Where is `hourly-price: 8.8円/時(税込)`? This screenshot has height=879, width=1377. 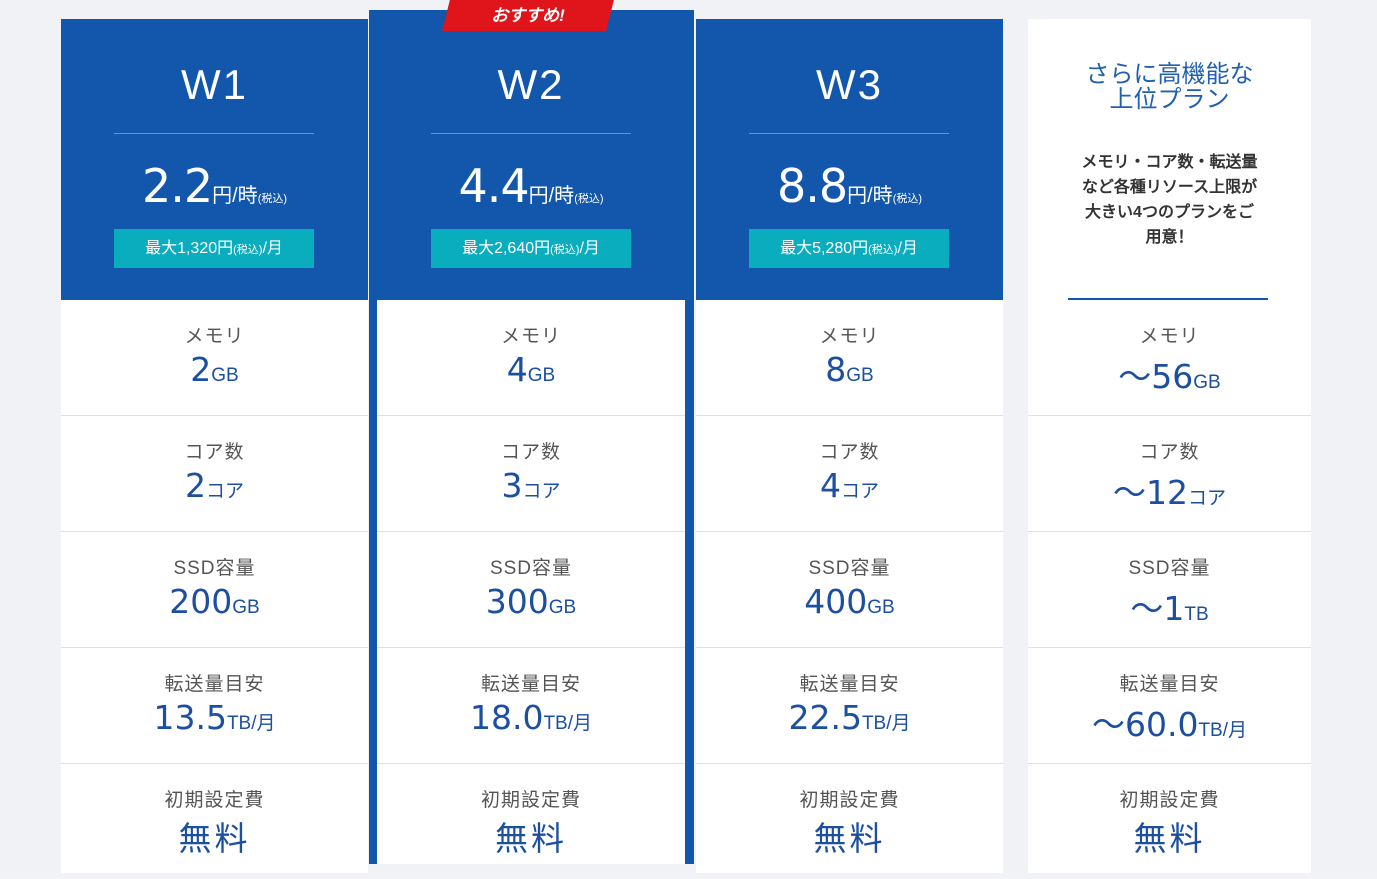 hourly-price: 8.8円/時(税込) is located at coordinates (849, 186).